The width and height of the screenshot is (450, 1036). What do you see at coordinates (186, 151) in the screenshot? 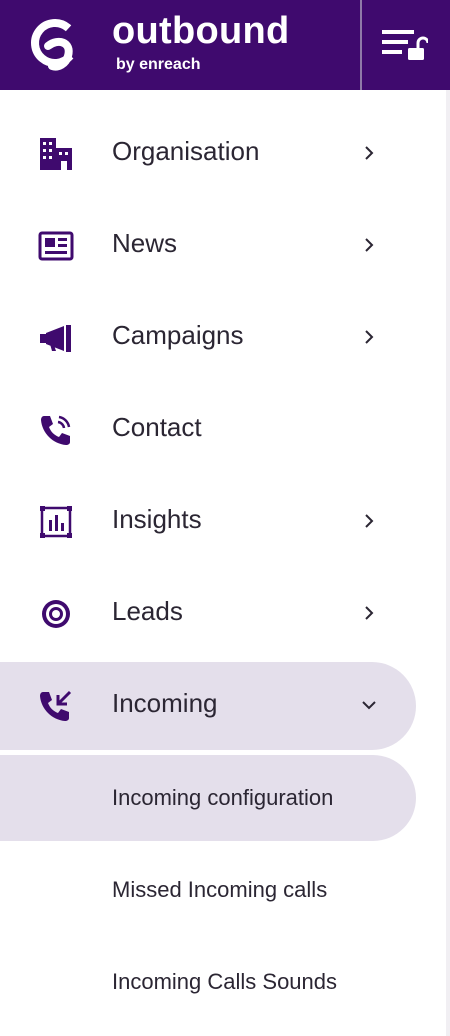
I see `sidebar-item-label: Organisation` at bounding box center [186, 151].